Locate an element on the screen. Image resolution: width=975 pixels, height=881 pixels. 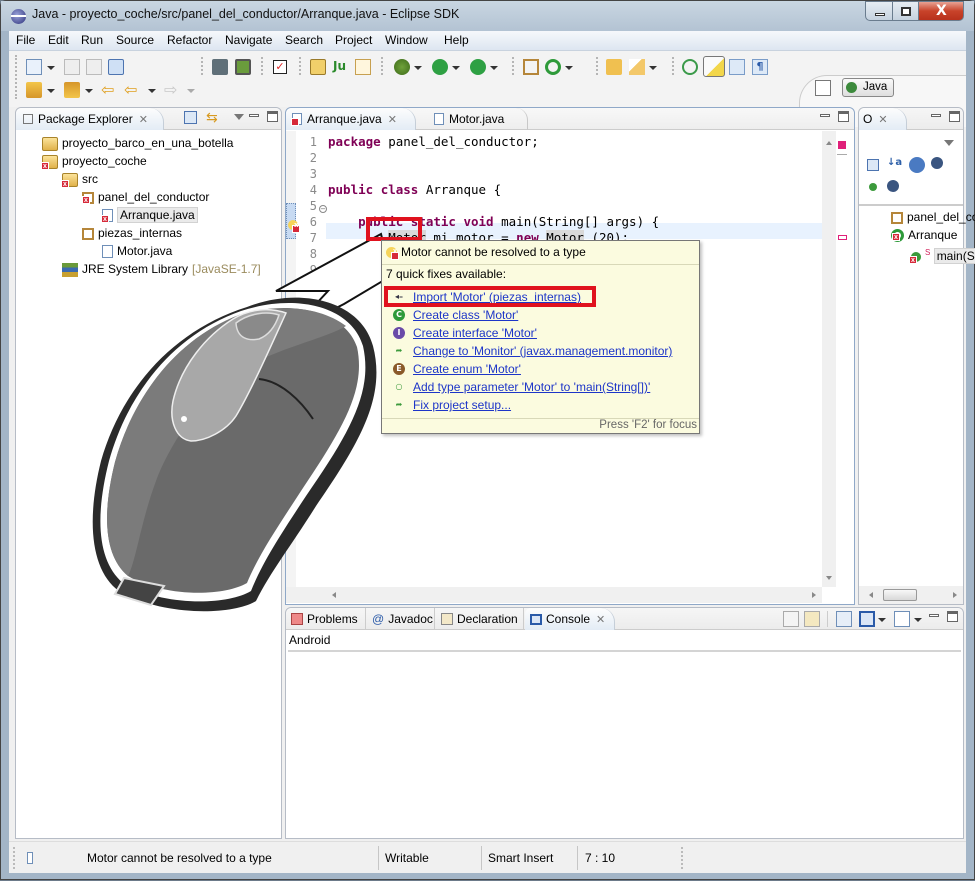
quickfix-item: E Create enum 'Motor' is located at coordinates (543, 369).